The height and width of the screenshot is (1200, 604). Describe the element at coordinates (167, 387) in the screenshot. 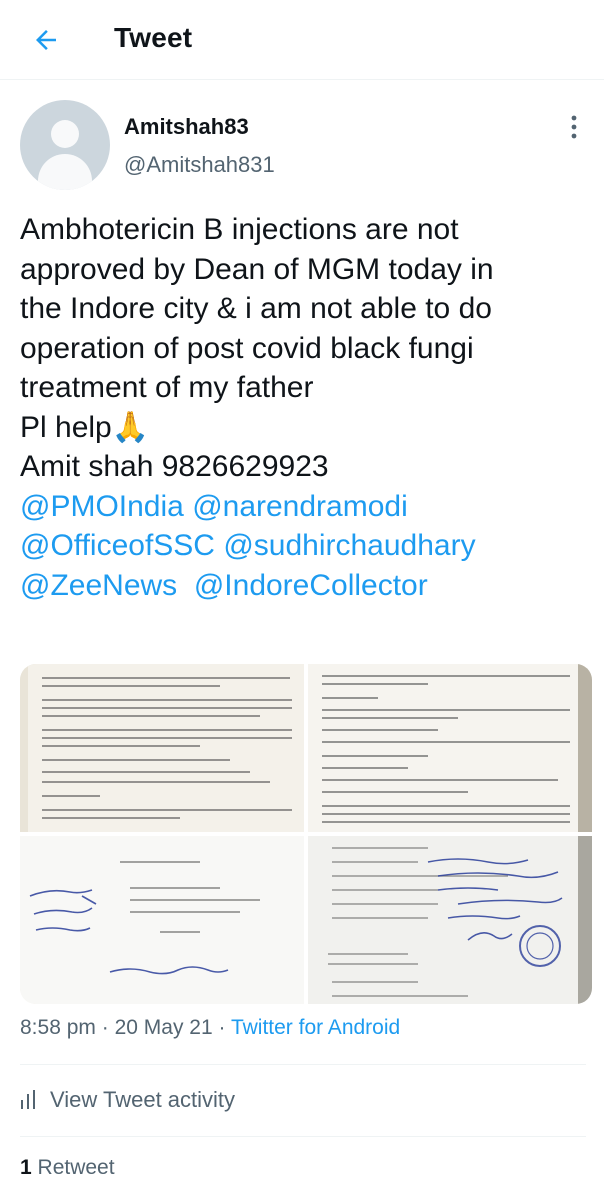

I see `tweet-line: treatment of my father` at that location.